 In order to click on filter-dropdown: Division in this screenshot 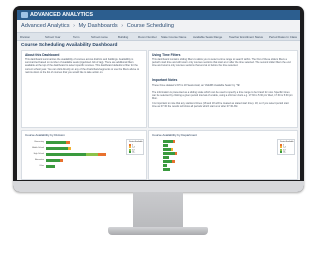, I will do `click(25, 37)`.